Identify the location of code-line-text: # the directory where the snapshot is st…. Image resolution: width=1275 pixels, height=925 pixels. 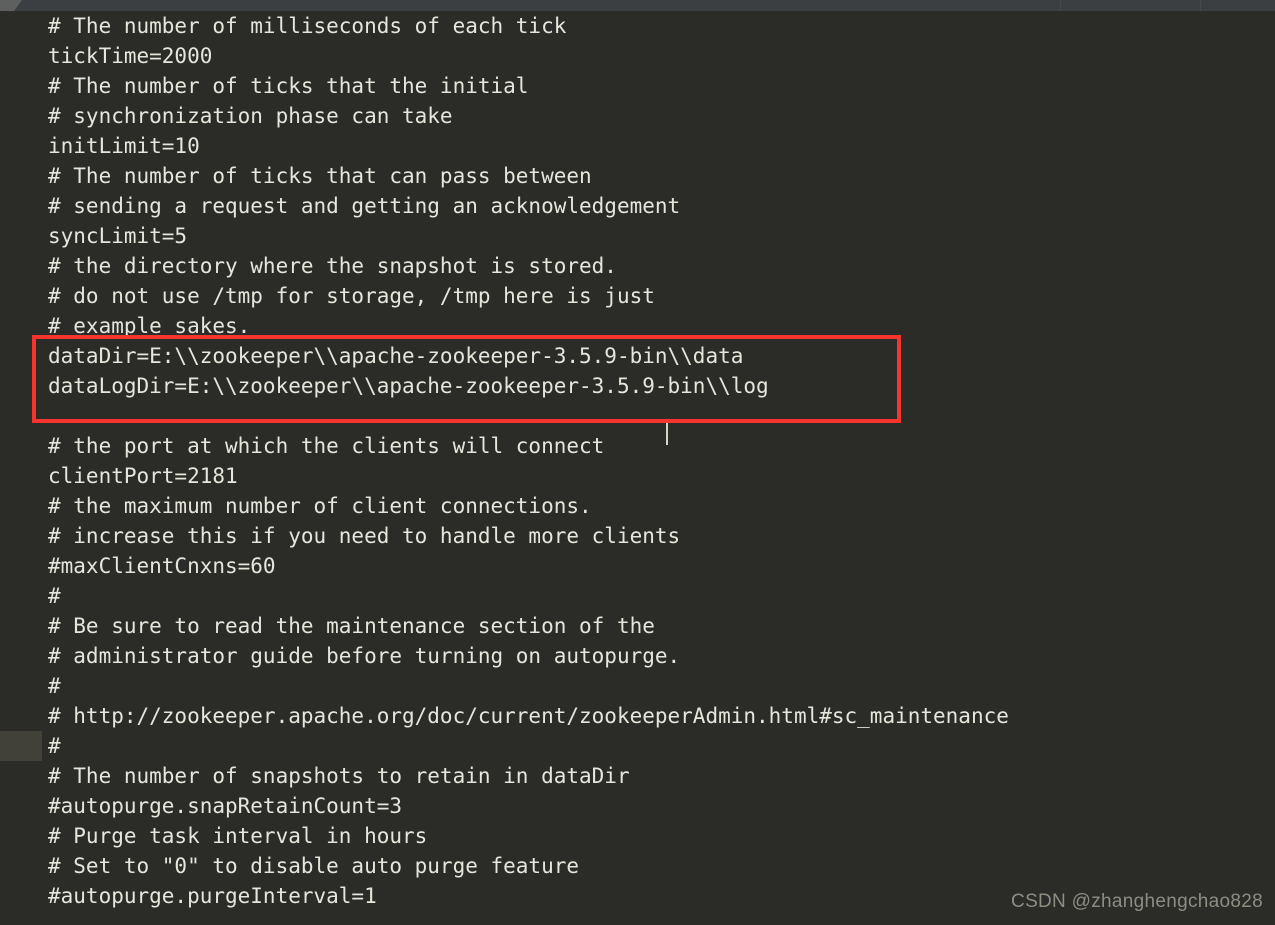
(332, 266).